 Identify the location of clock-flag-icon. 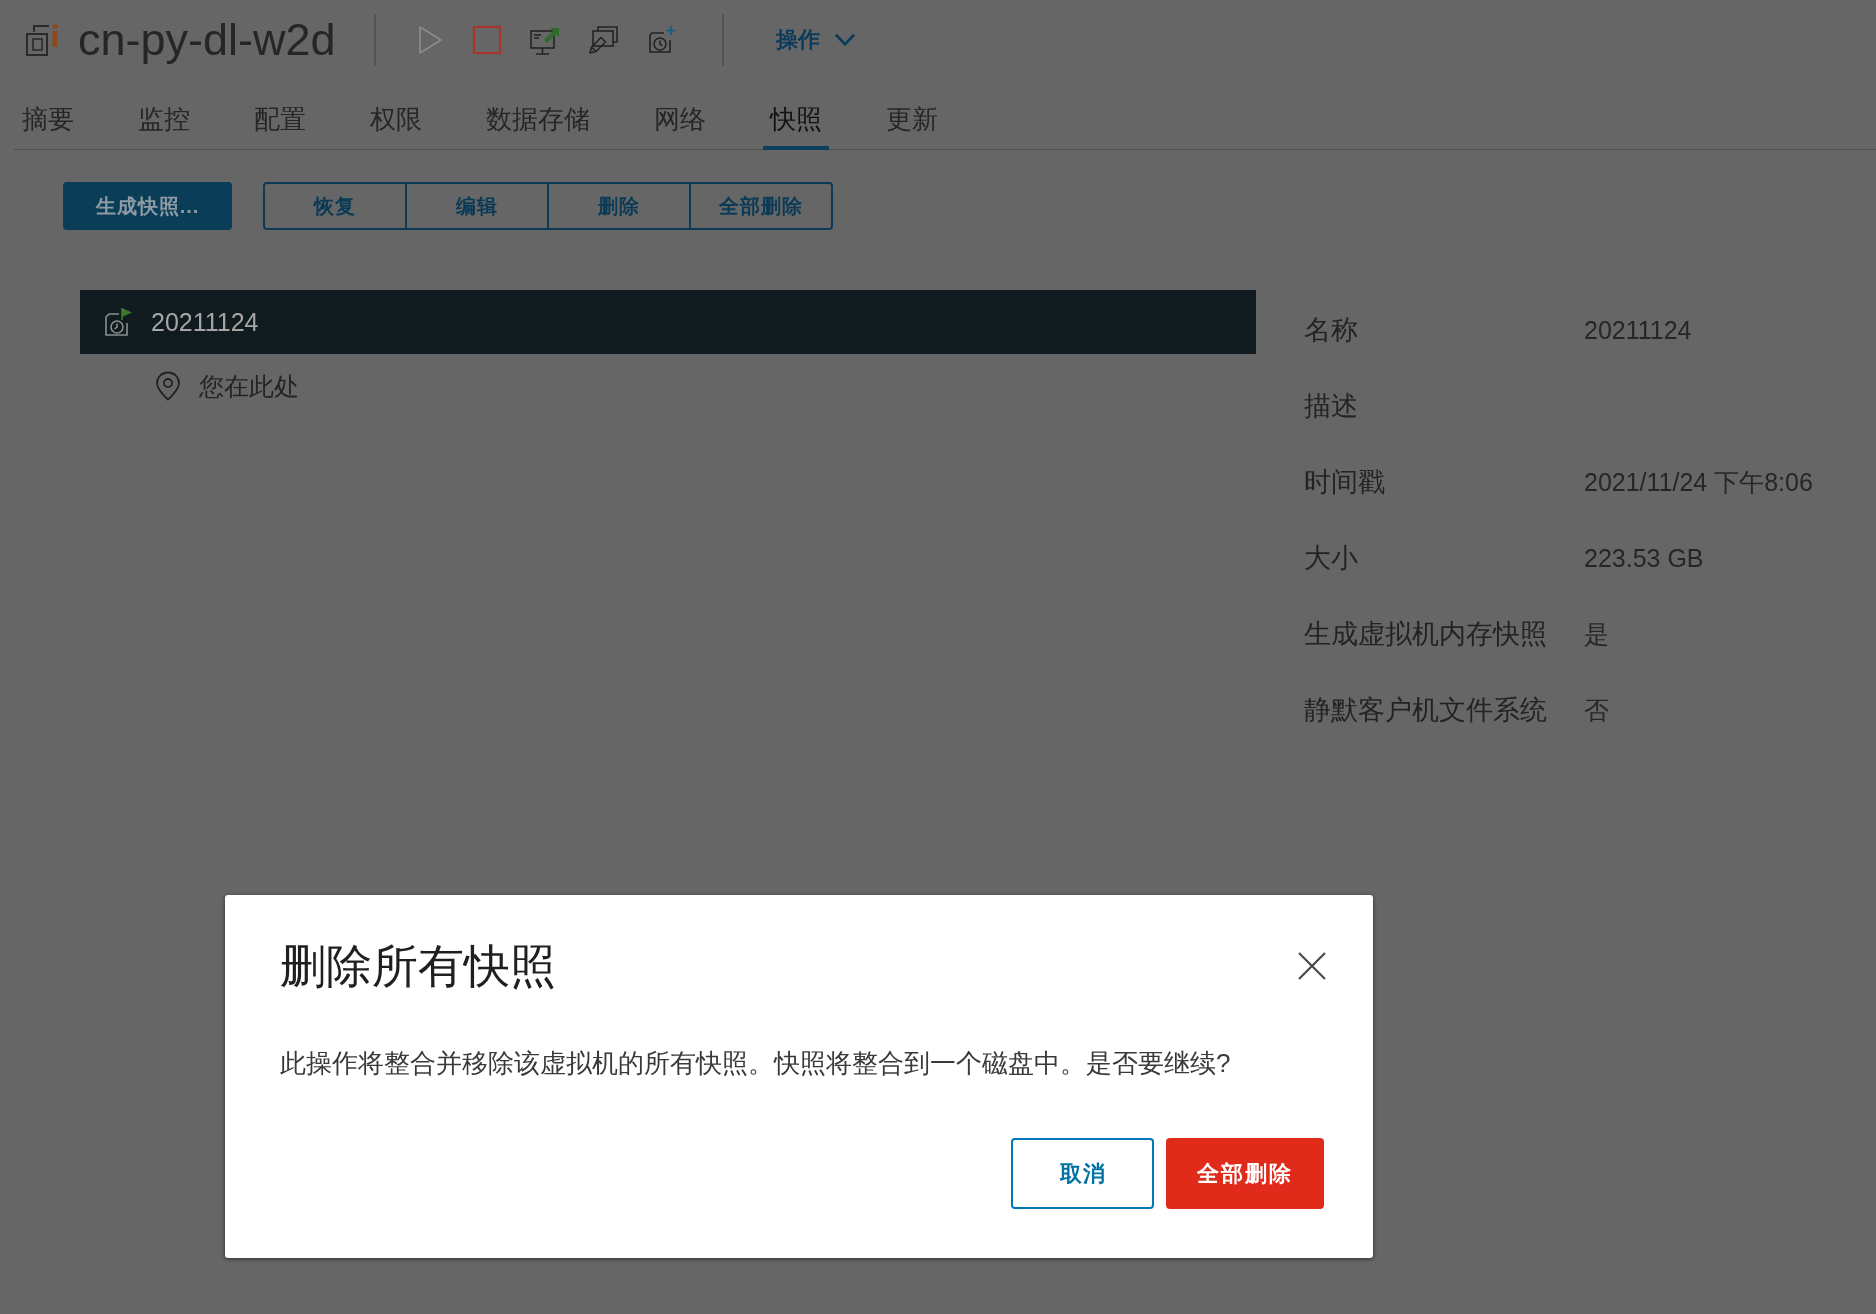
(118, 322).